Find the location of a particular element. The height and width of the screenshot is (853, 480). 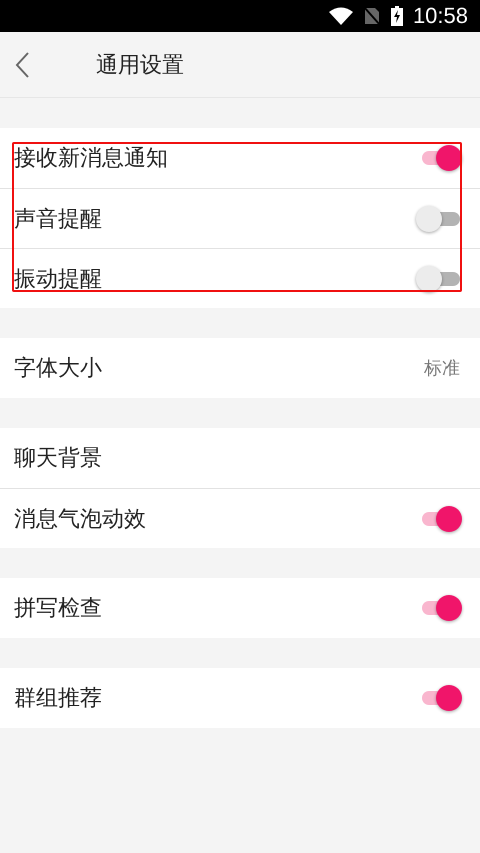

setting-label: 字体大小 is located at coordinates (58, 369).